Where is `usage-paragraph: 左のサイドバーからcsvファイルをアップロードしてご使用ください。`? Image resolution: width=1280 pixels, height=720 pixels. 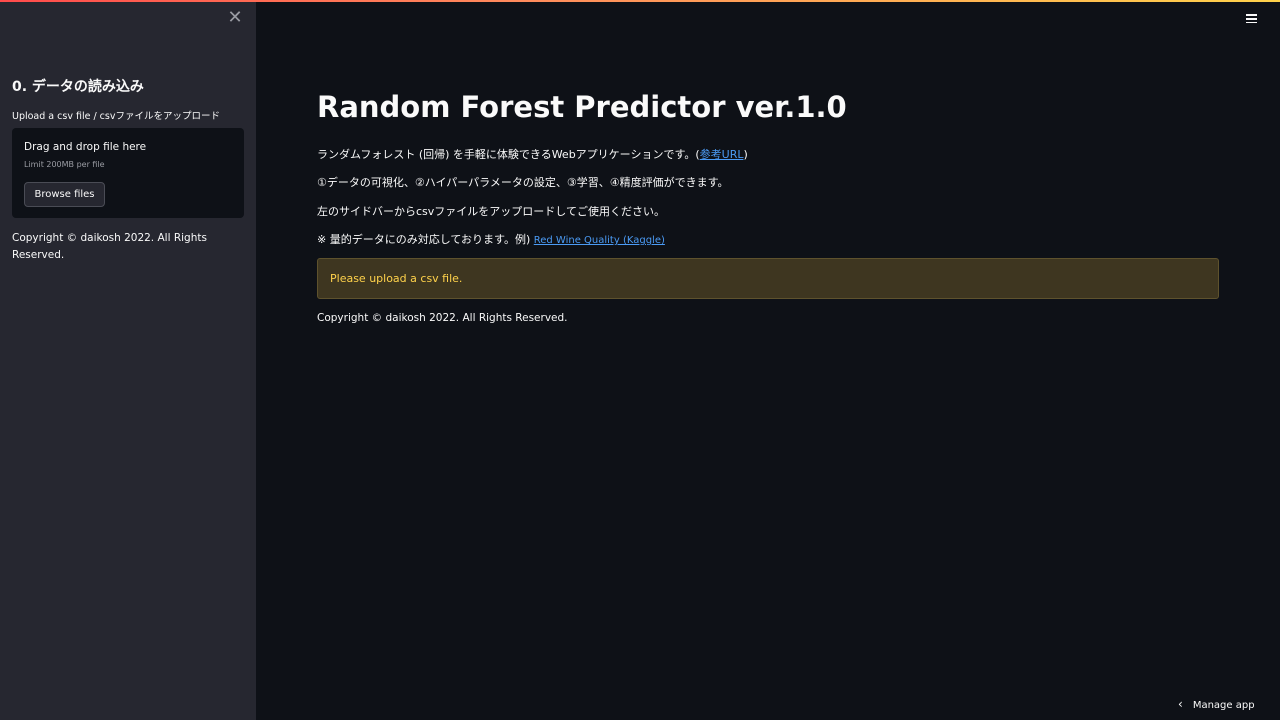
usage-paragraph: 左のサイドバーからcsvファイルをアップロードしてご使用ください。 is located at coordinates (491, 211).